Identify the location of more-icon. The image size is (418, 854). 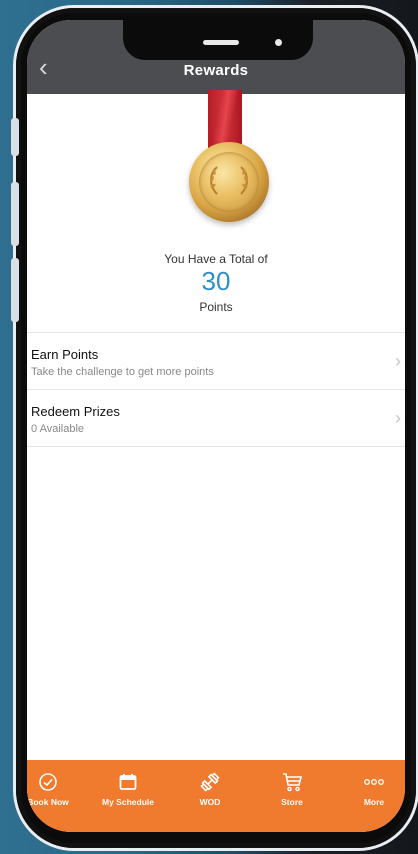
(371, 782).